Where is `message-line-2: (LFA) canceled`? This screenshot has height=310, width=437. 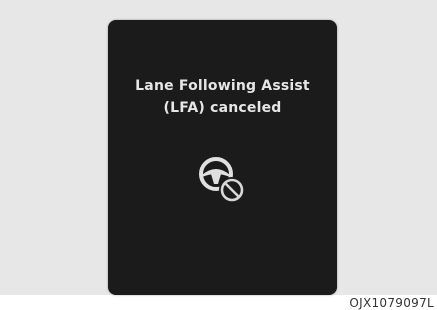
message-line-2: (LFA) canceled is located at coordinates (222, 108).